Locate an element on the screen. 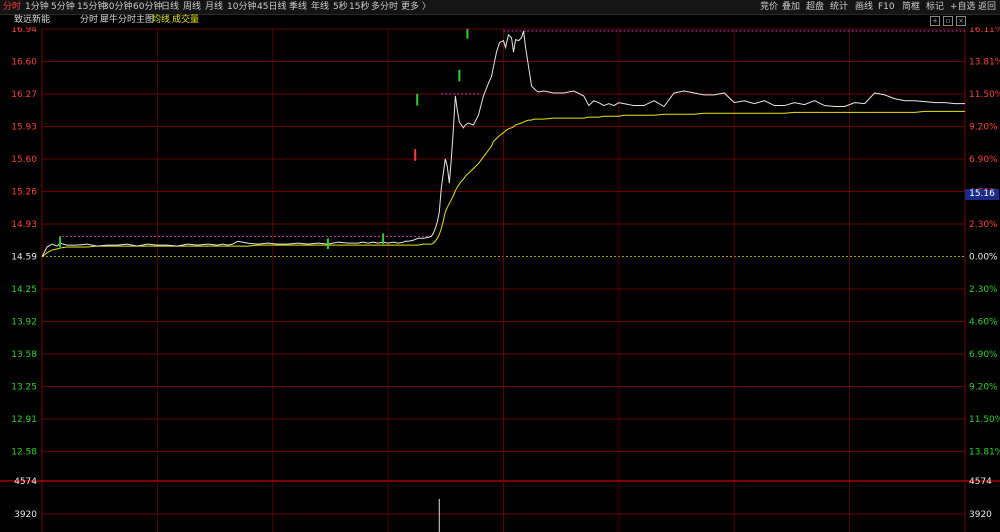 Image resolution: width=1000 pixels, height=532 pixels. period-tab-15: 多分时 is located at coordinates (384, 7).